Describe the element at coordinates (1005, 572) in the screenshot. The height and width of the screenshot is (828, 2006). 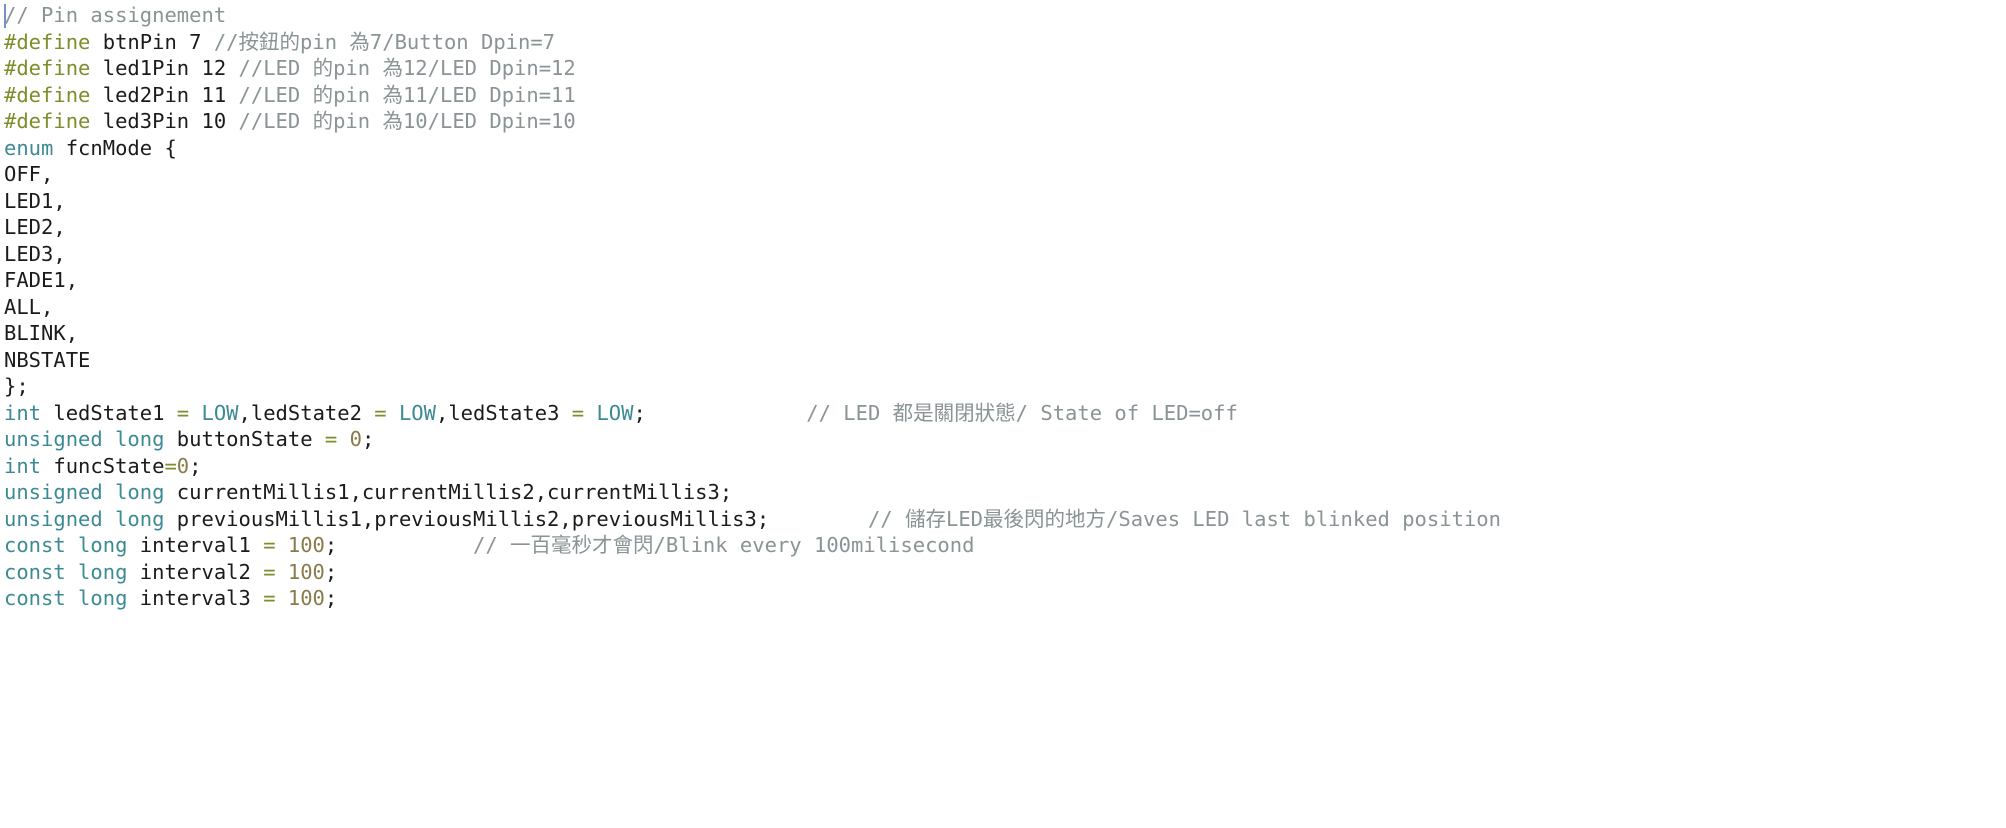
I see `code-line: const long interval2 = 100;` at that location.